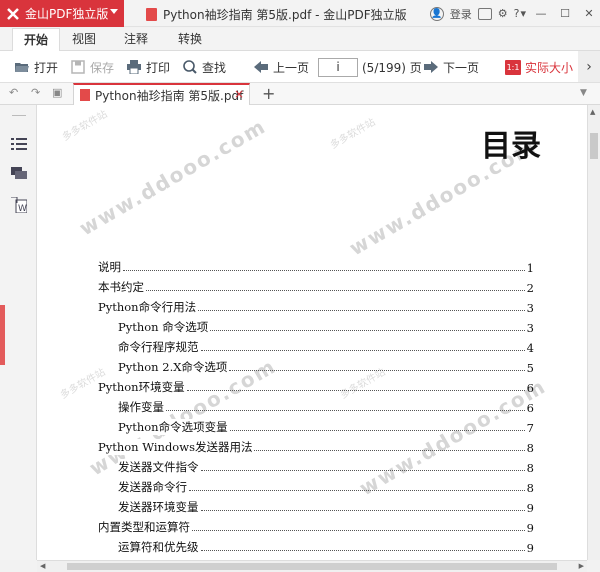 Image resolution: width=600 pixels, height=572 pixels. I want to click on actual-size-label: 实际大小, so click(549, 67).